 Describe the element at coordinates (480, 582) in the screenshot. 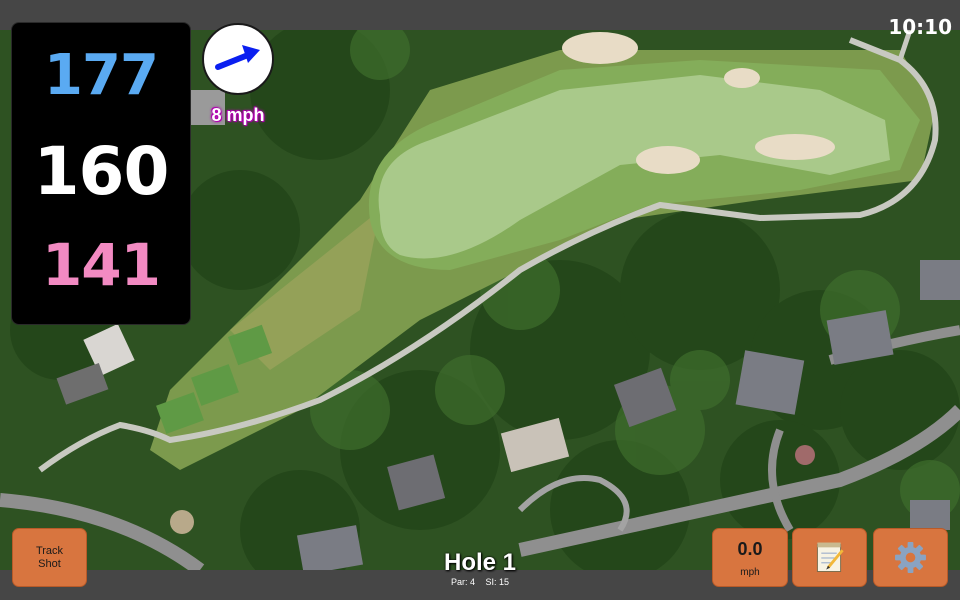

I see `hole-details: Par: 4 SI: 15` at that location.